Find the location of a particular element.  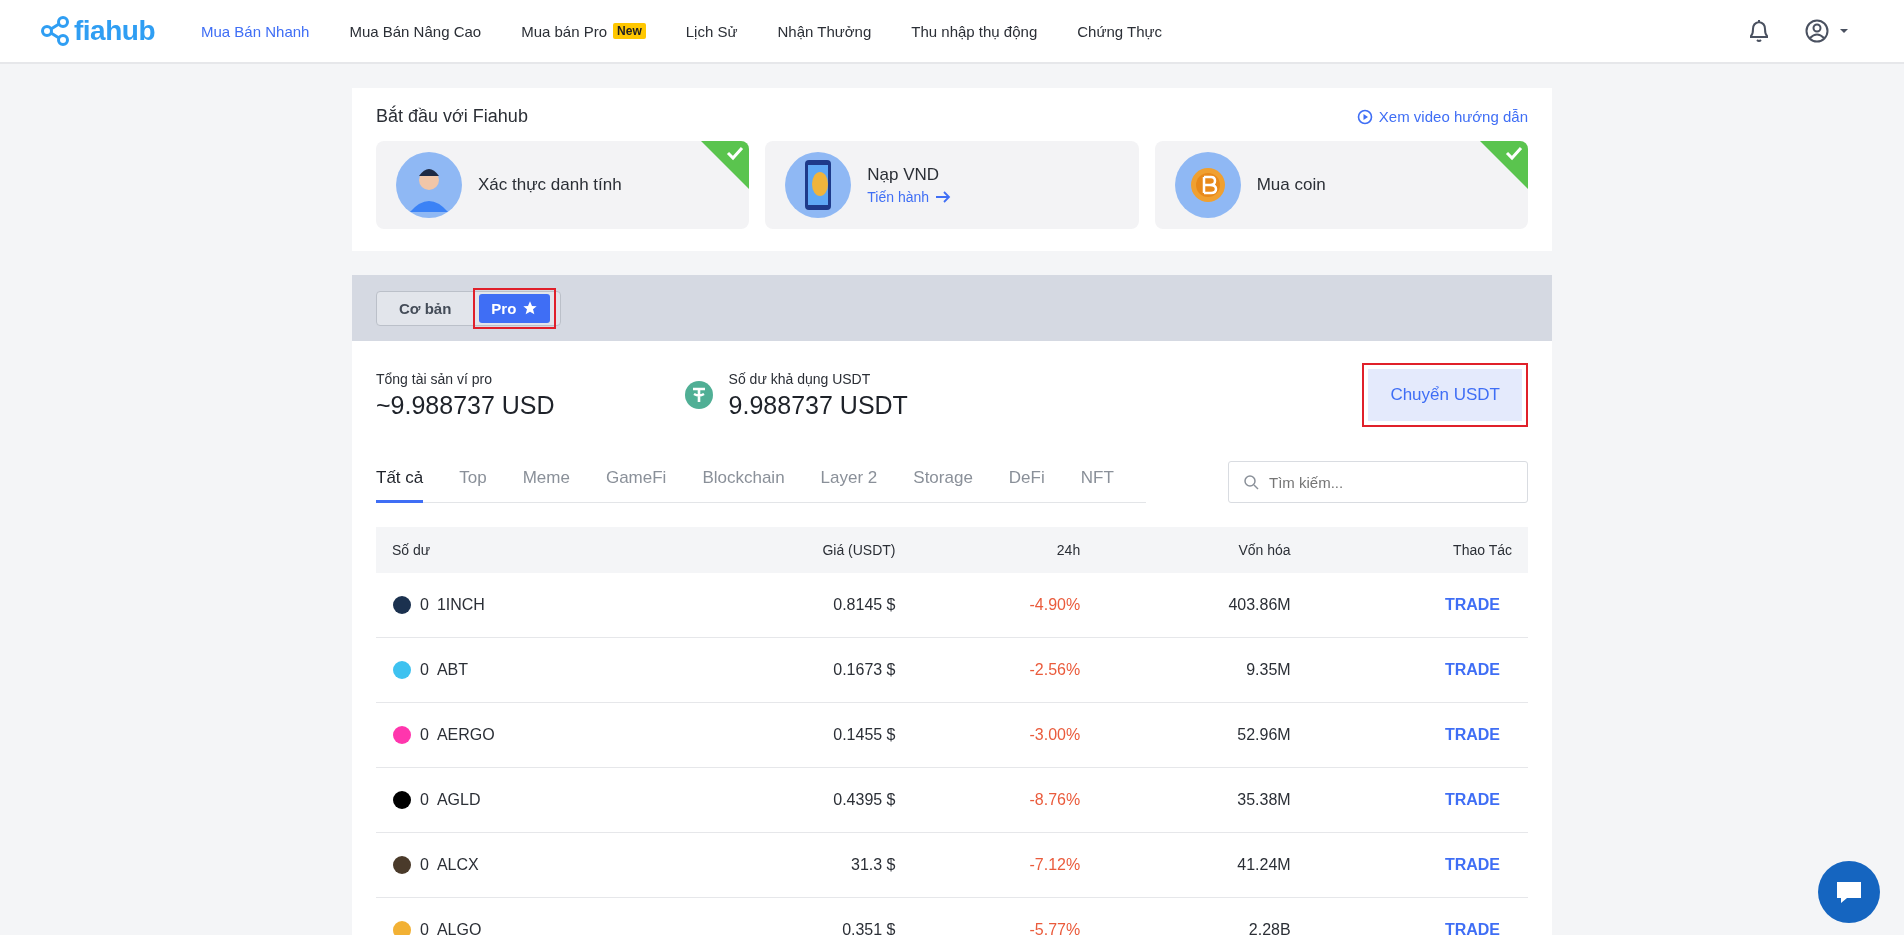

coin-symbol: AERGO is located at coordinates (465, 735).